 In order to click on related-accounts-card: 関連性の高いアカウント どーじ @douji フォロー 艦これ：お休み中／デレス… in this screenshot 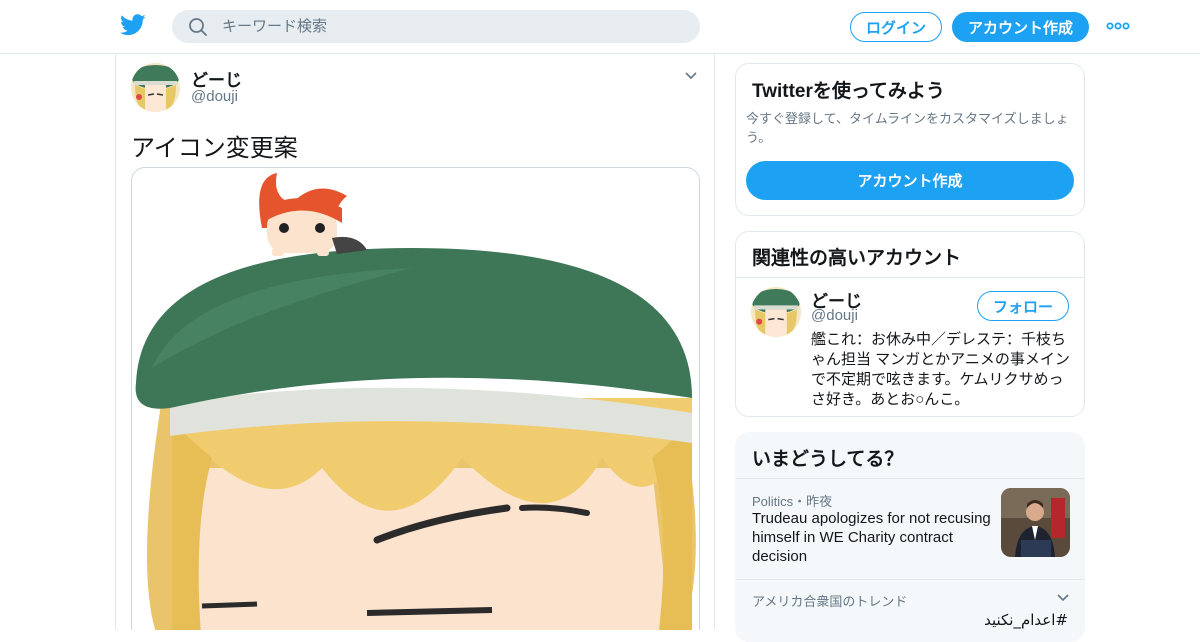, I will do `click(910, 324)`.